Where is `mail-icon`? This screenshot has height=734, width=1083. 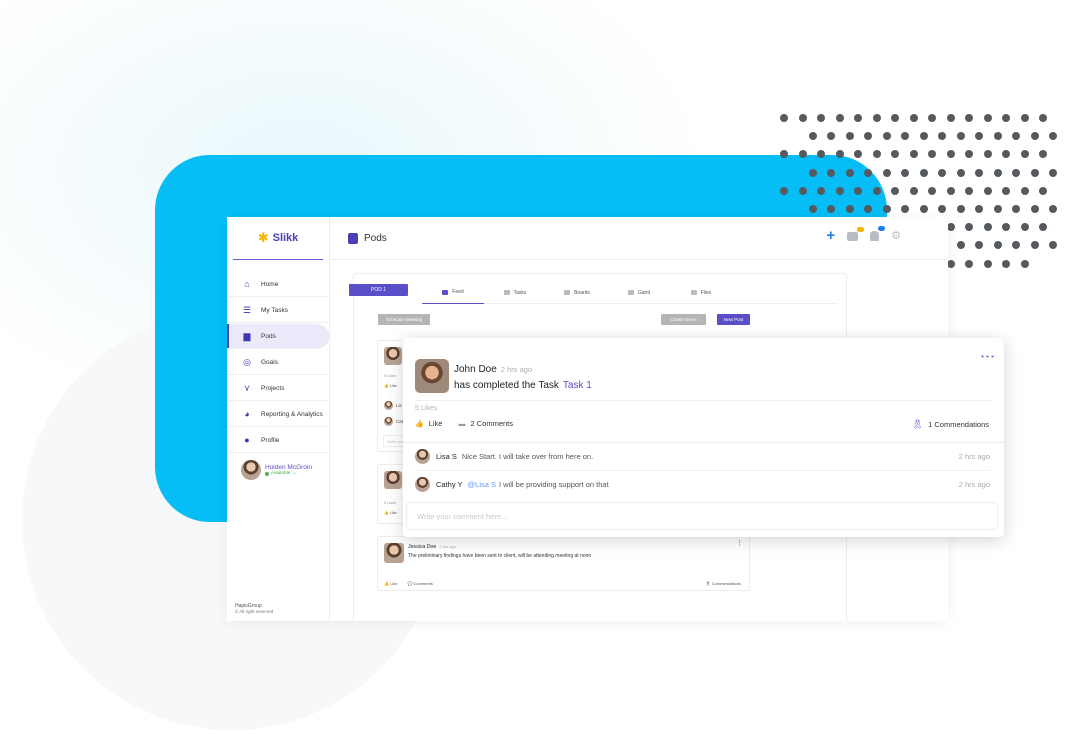
mail-icon is located at coordinates (856, 233).